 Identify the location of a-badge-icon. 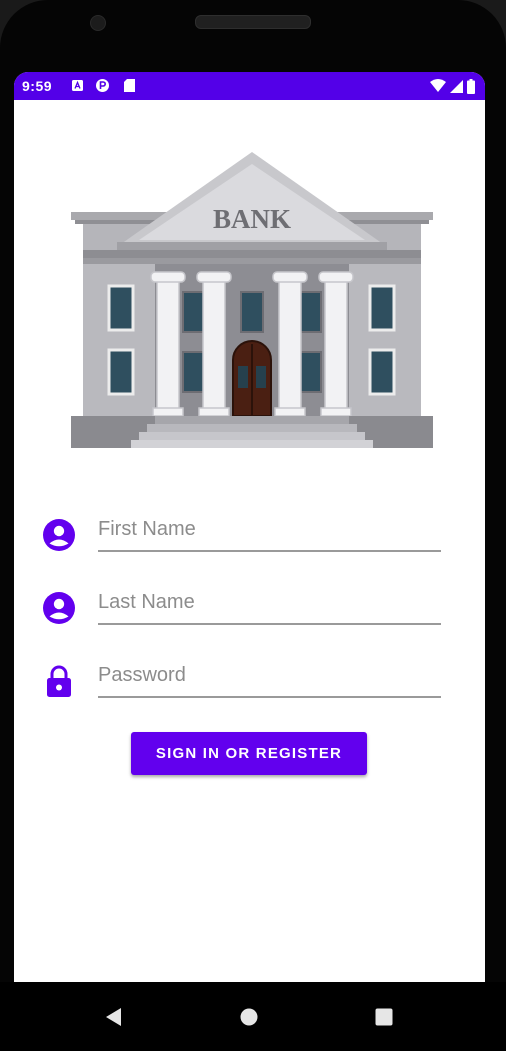
(77, 85).